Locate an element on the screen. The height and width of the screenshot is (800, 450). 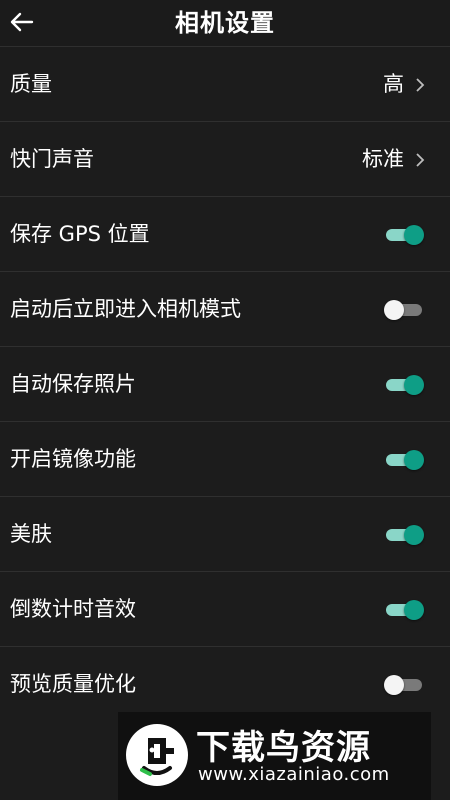
setting-label: 倒数计时音效 is located at coordinates (73, 609).